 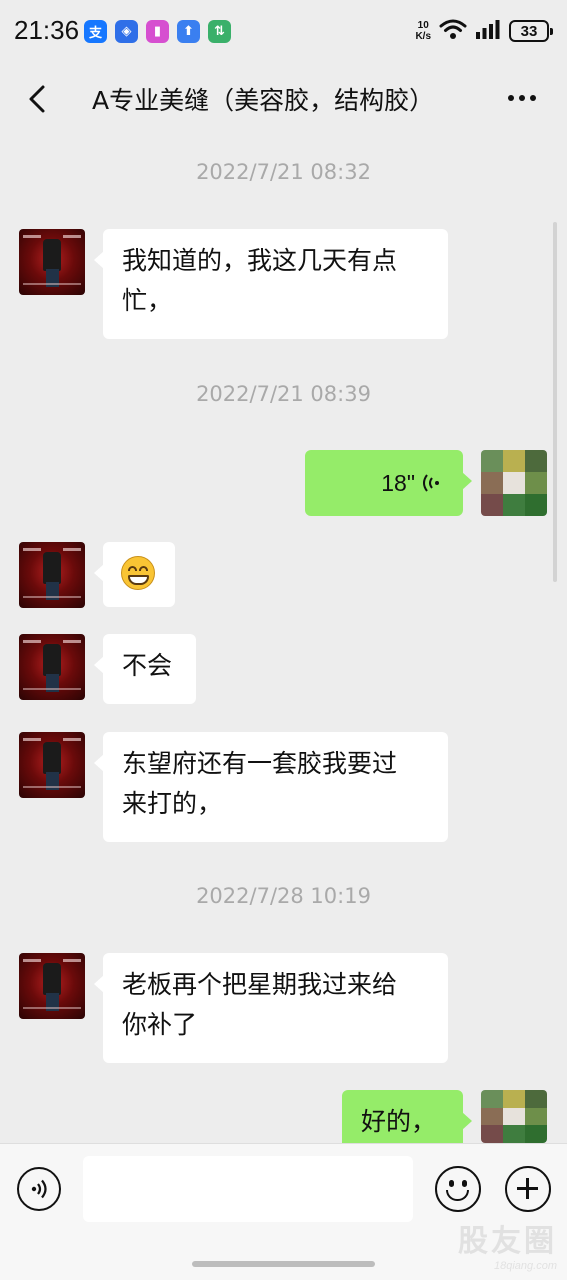 What do you see at coordinates (423, 36) in the screenshot?
I see `network-speed-unit: K/s` at bounding box center [423, 36].